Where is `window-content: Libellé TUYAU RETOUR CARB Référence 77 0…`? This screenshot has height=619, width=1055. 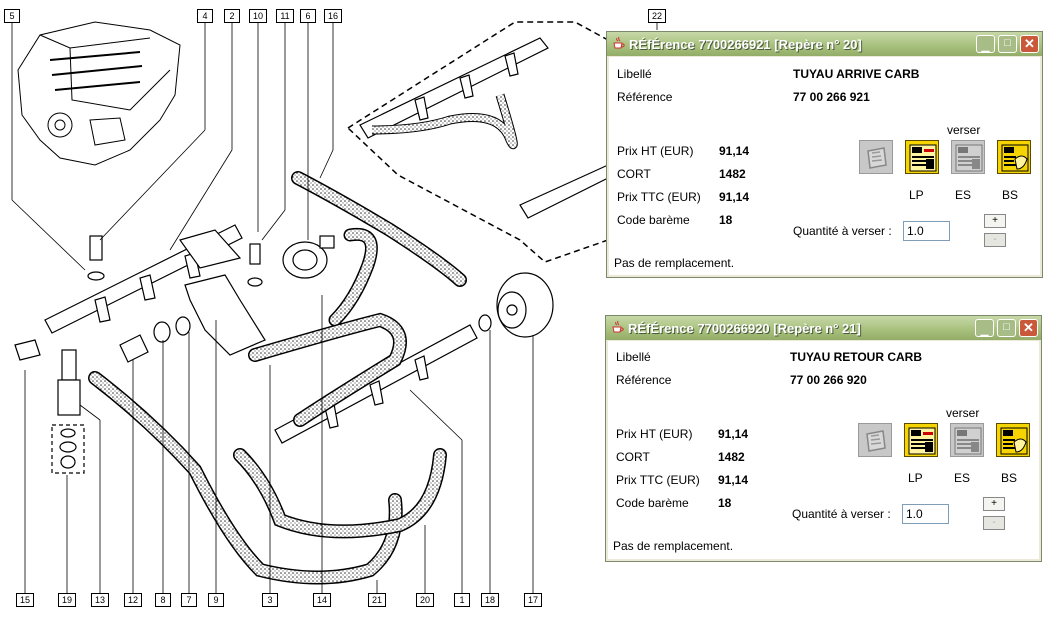
window-content: Libellé TUYAU RETOUR CARB Référence 77 0… is located at coordinates (823, 450).